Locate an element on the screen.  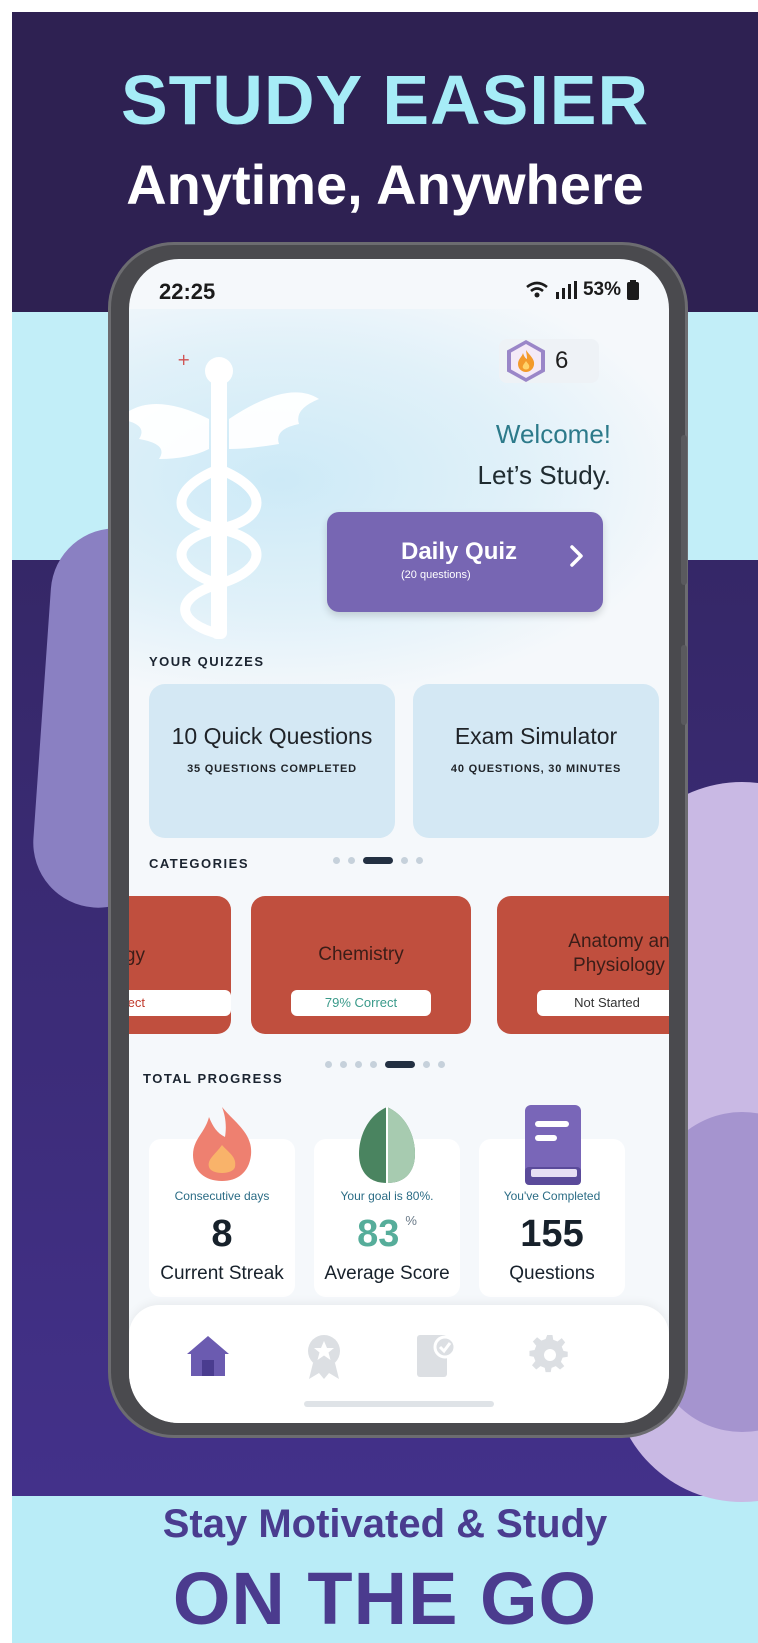
category-status: 79% Correct is located at coordinates (361, 1003).